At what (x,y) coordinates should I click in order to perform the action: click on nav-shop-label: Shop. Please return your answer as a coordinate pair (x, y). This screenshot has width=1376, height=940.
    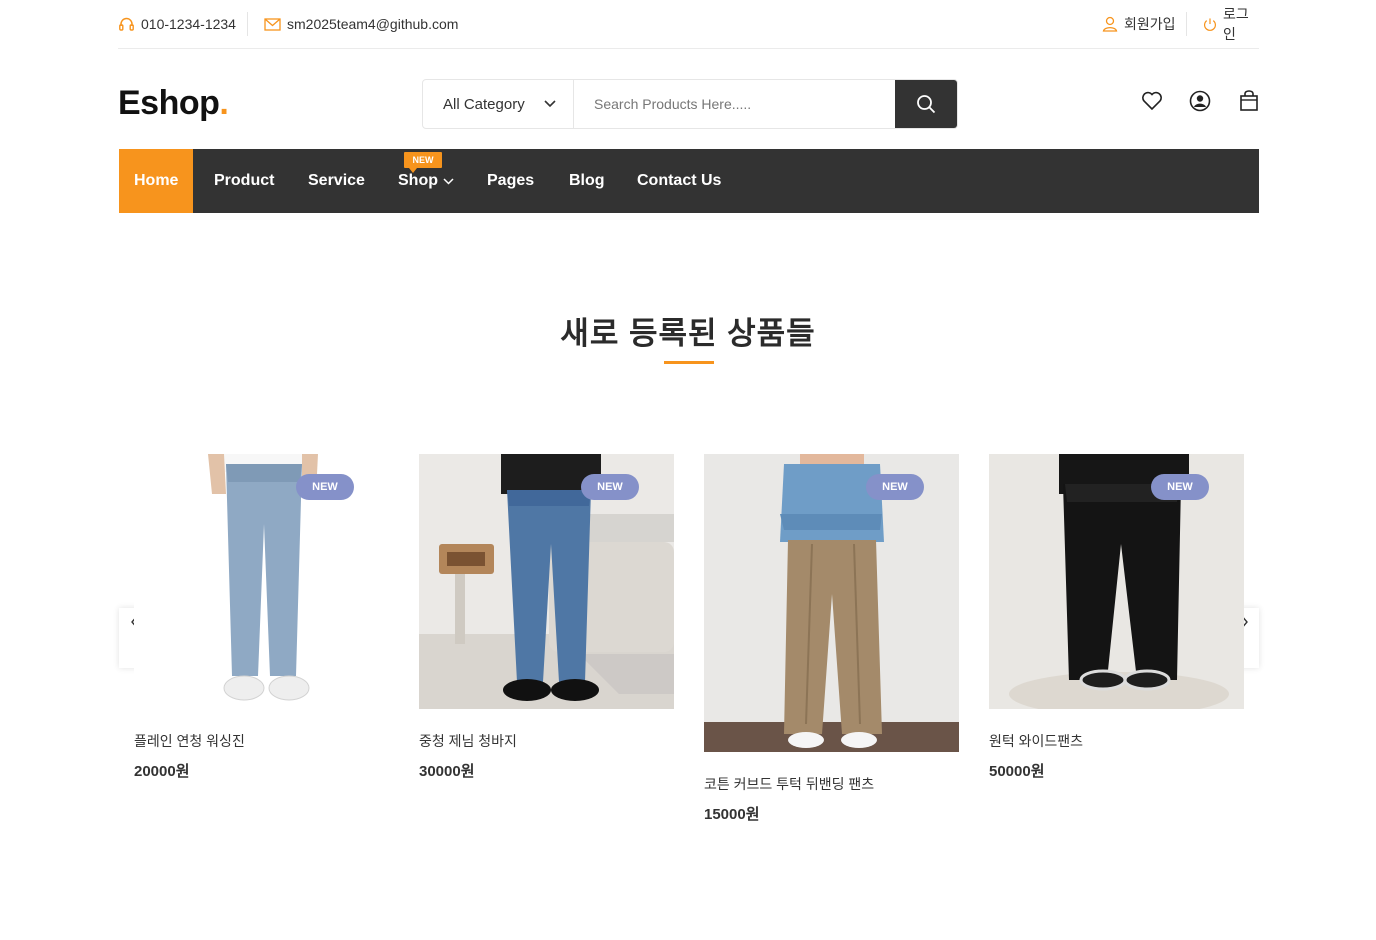
    Looking at the image, I should click on (418, 180).